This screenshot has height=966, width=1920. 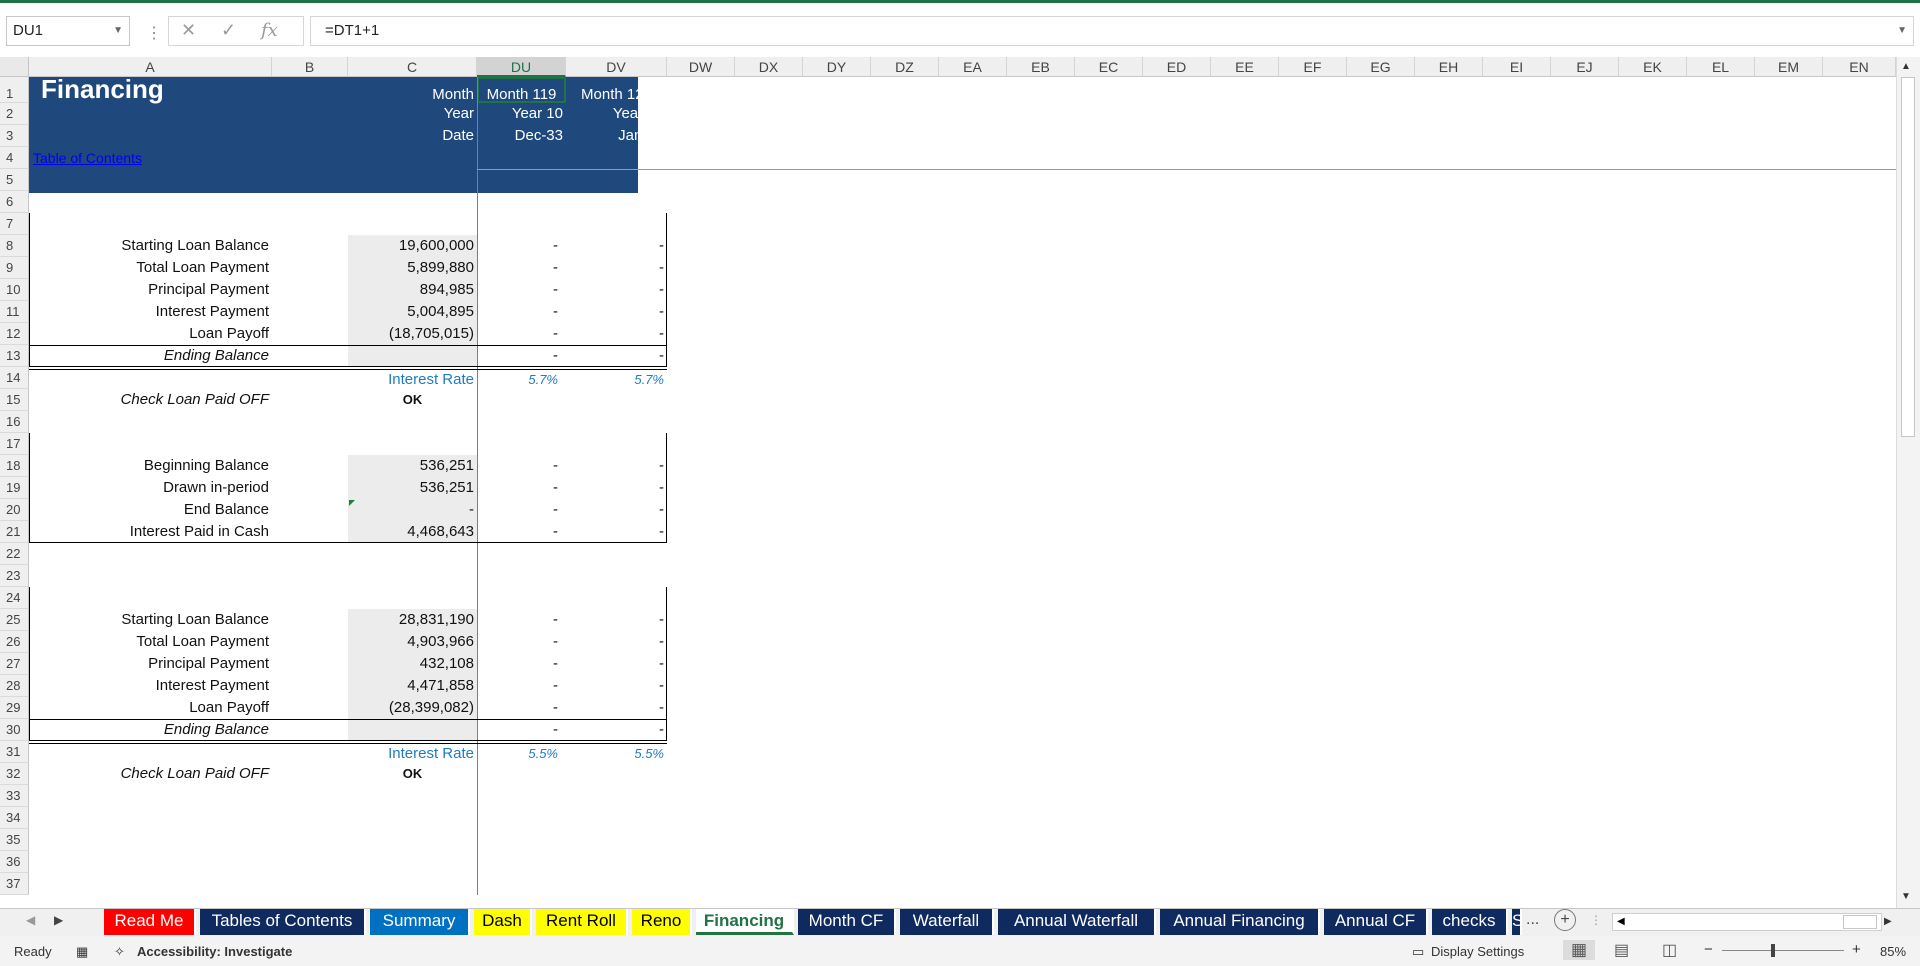 I want to click on sheet-tab-read-me: Read Me, so click(x=150, y=922).